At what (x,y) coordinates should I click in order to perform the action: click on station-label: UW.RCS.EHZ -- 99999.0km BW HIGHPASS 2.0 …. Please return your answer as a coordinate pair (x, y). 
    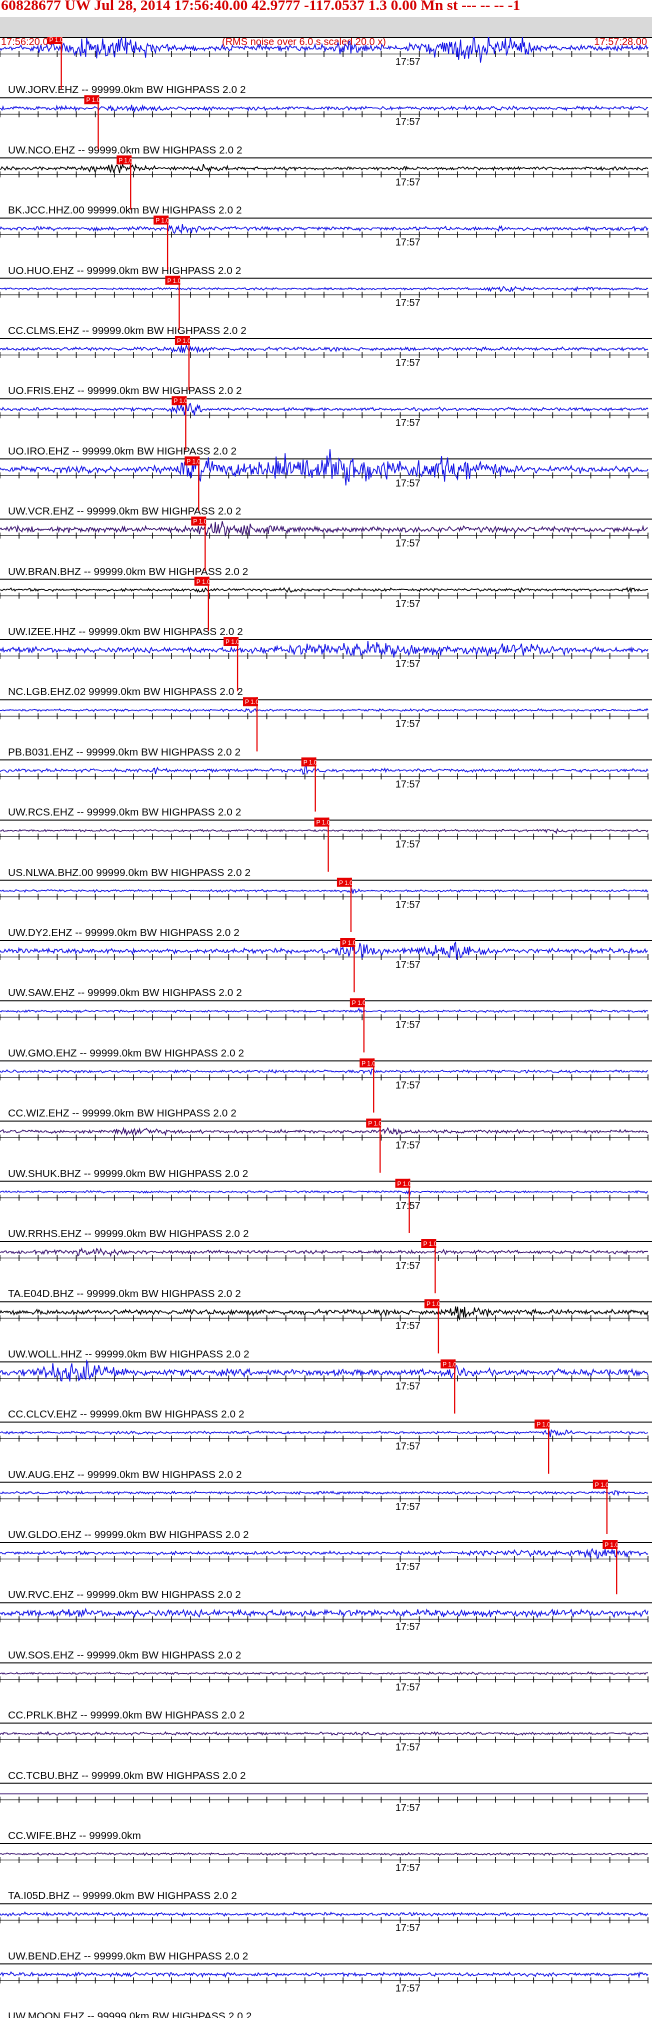
    Looking at the image, I should click on (124, 813).